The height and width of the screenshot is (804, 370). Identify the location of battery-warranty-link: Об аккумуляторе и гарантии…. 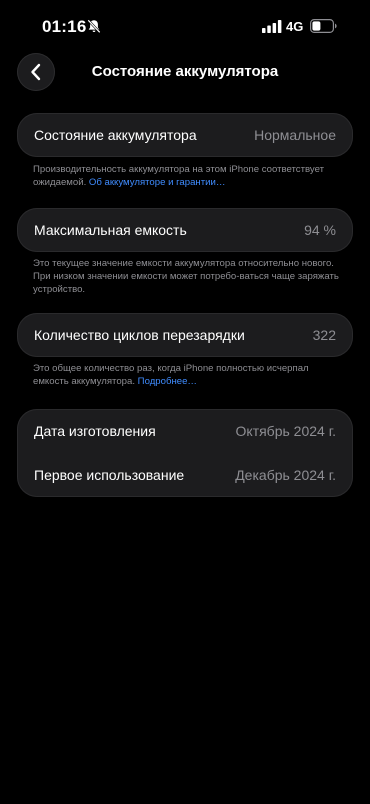
(157, 182).